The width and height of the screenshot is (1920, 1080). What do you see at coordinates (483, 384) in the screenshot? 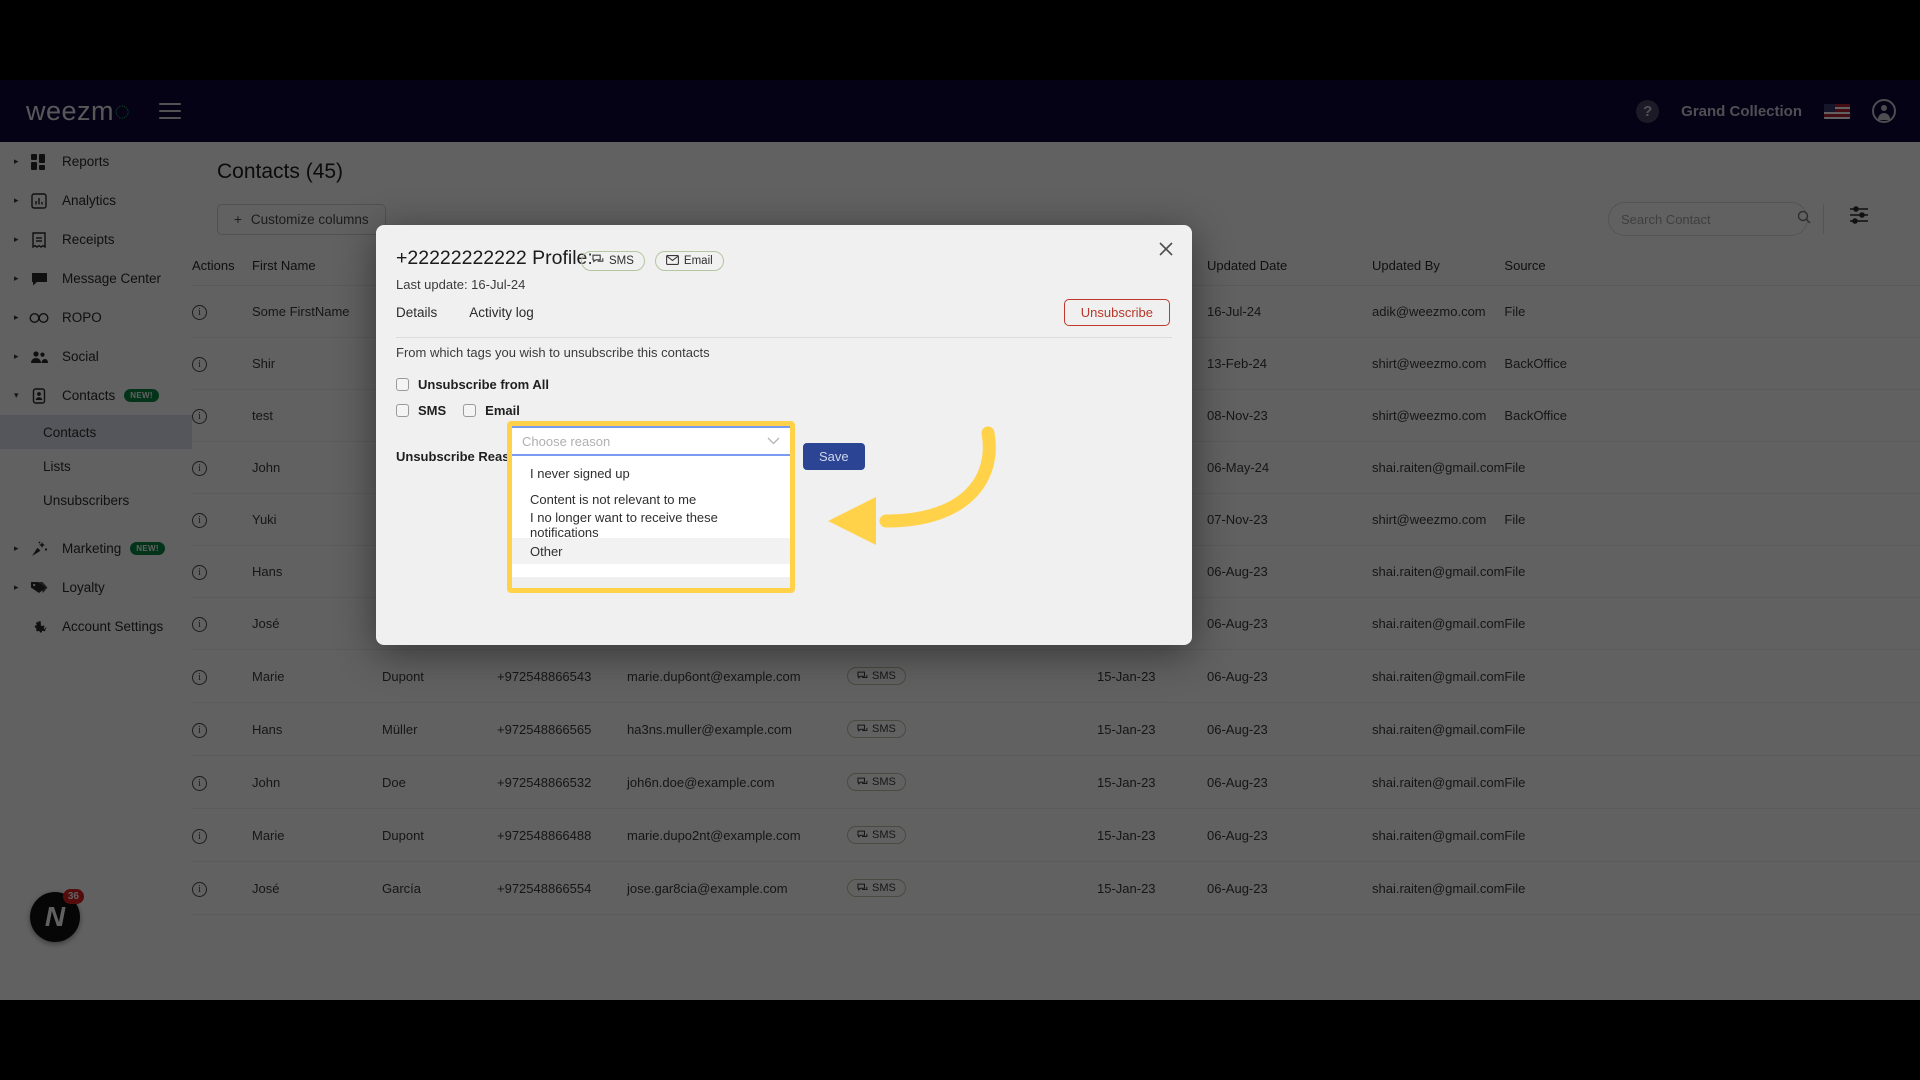
I see `unsubscribe-all-label: Unsubscribe from All` at bounding box center [483, 384].